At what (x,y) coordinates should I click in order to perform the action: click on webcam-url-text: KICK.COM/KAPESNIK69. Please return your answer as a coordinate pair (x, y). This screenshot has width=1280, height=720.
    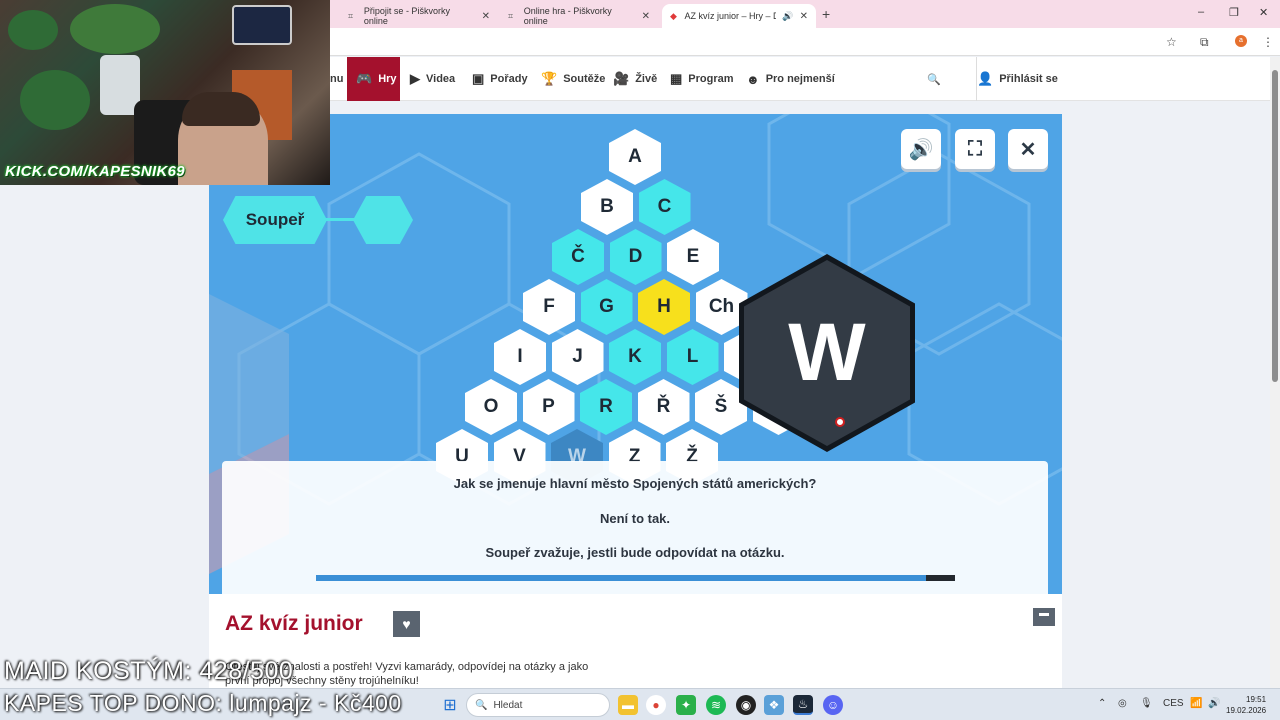
    Looking at the image, I should click on (95, 171).